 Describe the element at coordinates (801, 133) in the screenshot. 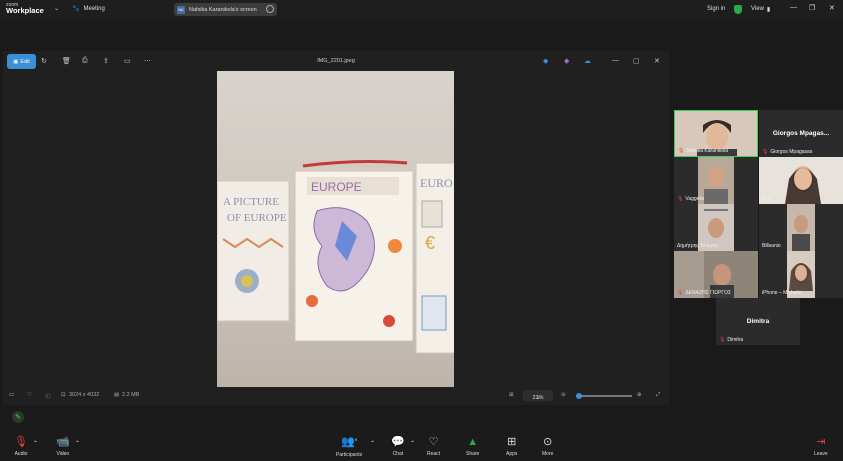

I see `participant-tile: Giorgos Mpagas... 🎙 Giorgos Mpagasas` at that location.